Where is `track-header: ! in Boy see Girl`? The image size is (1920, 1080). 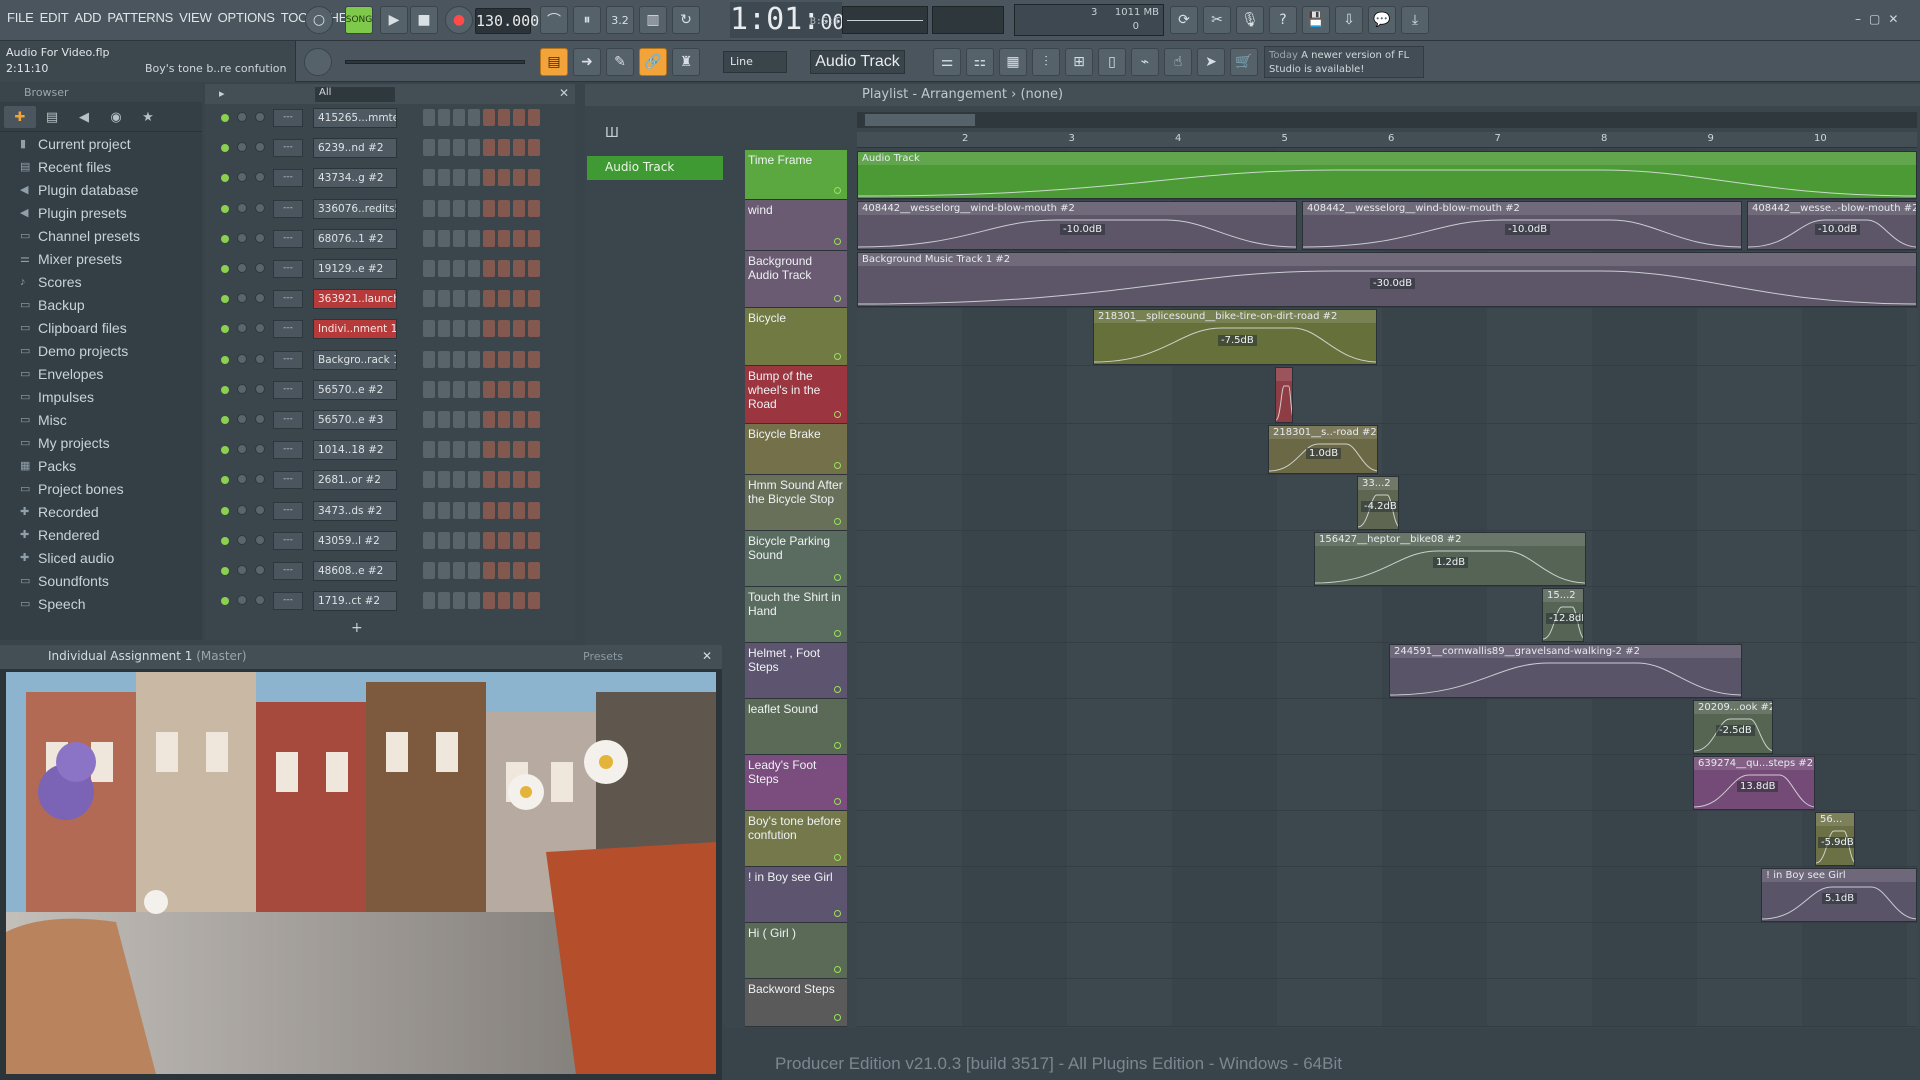 track-header: ! in Boy see Girl is located at coordinates (796, 895).